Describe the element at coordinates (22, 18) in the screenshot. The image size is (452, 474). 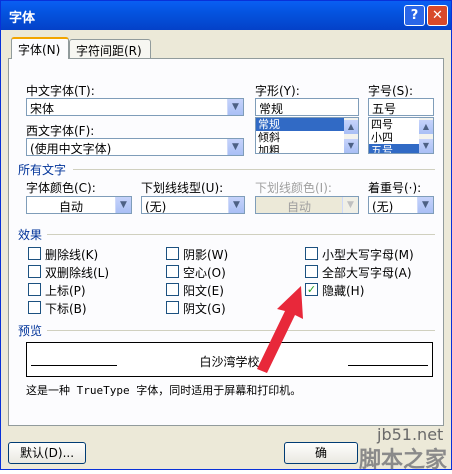
I see `window-title: 字体` at that location.